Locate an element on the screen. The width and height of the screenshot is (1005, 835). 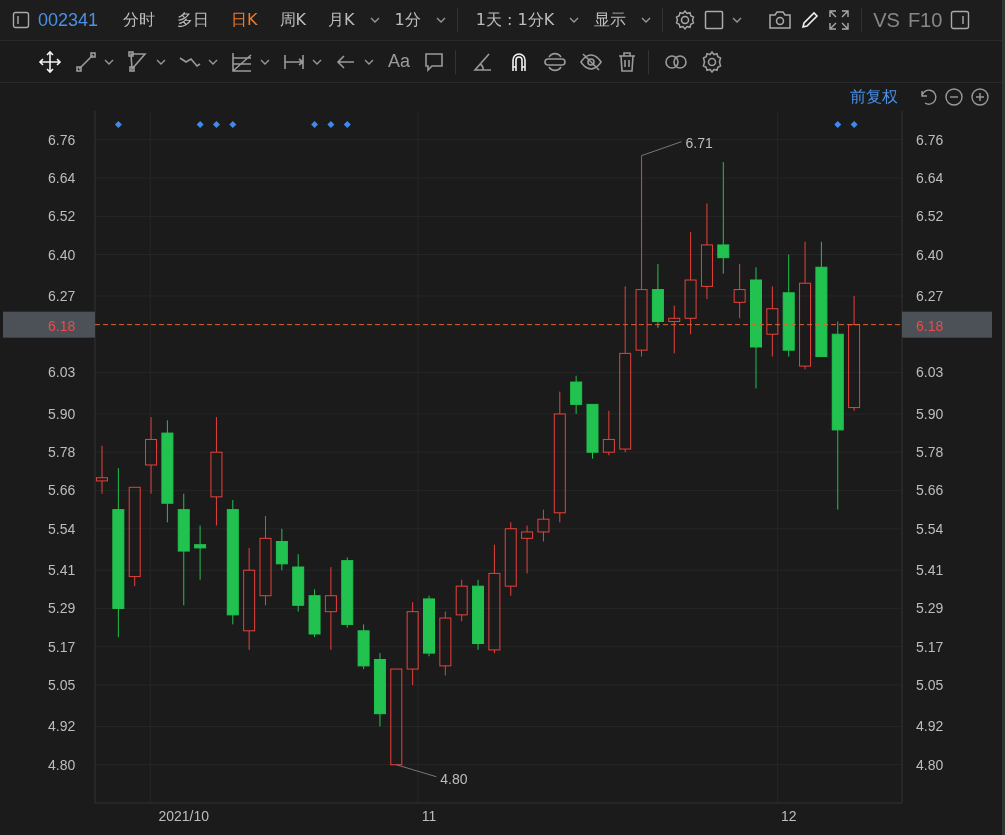
undo-icon is located at coordinates (928, 97).